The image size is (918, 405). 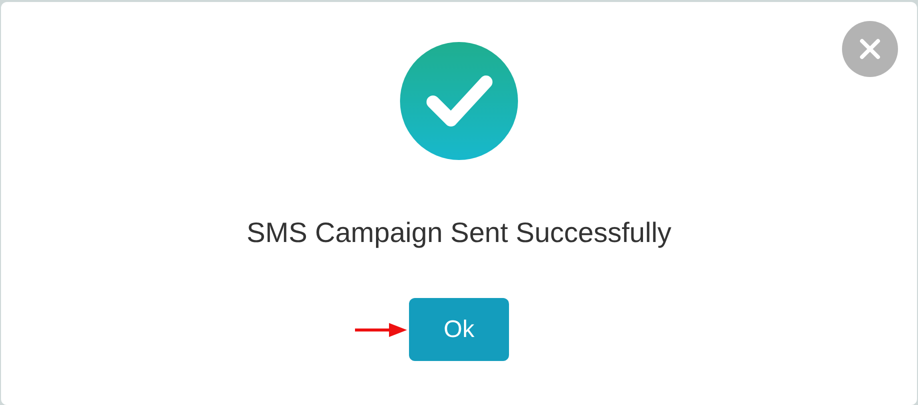 I want to click on close-icon, so click(x=870, y=49).